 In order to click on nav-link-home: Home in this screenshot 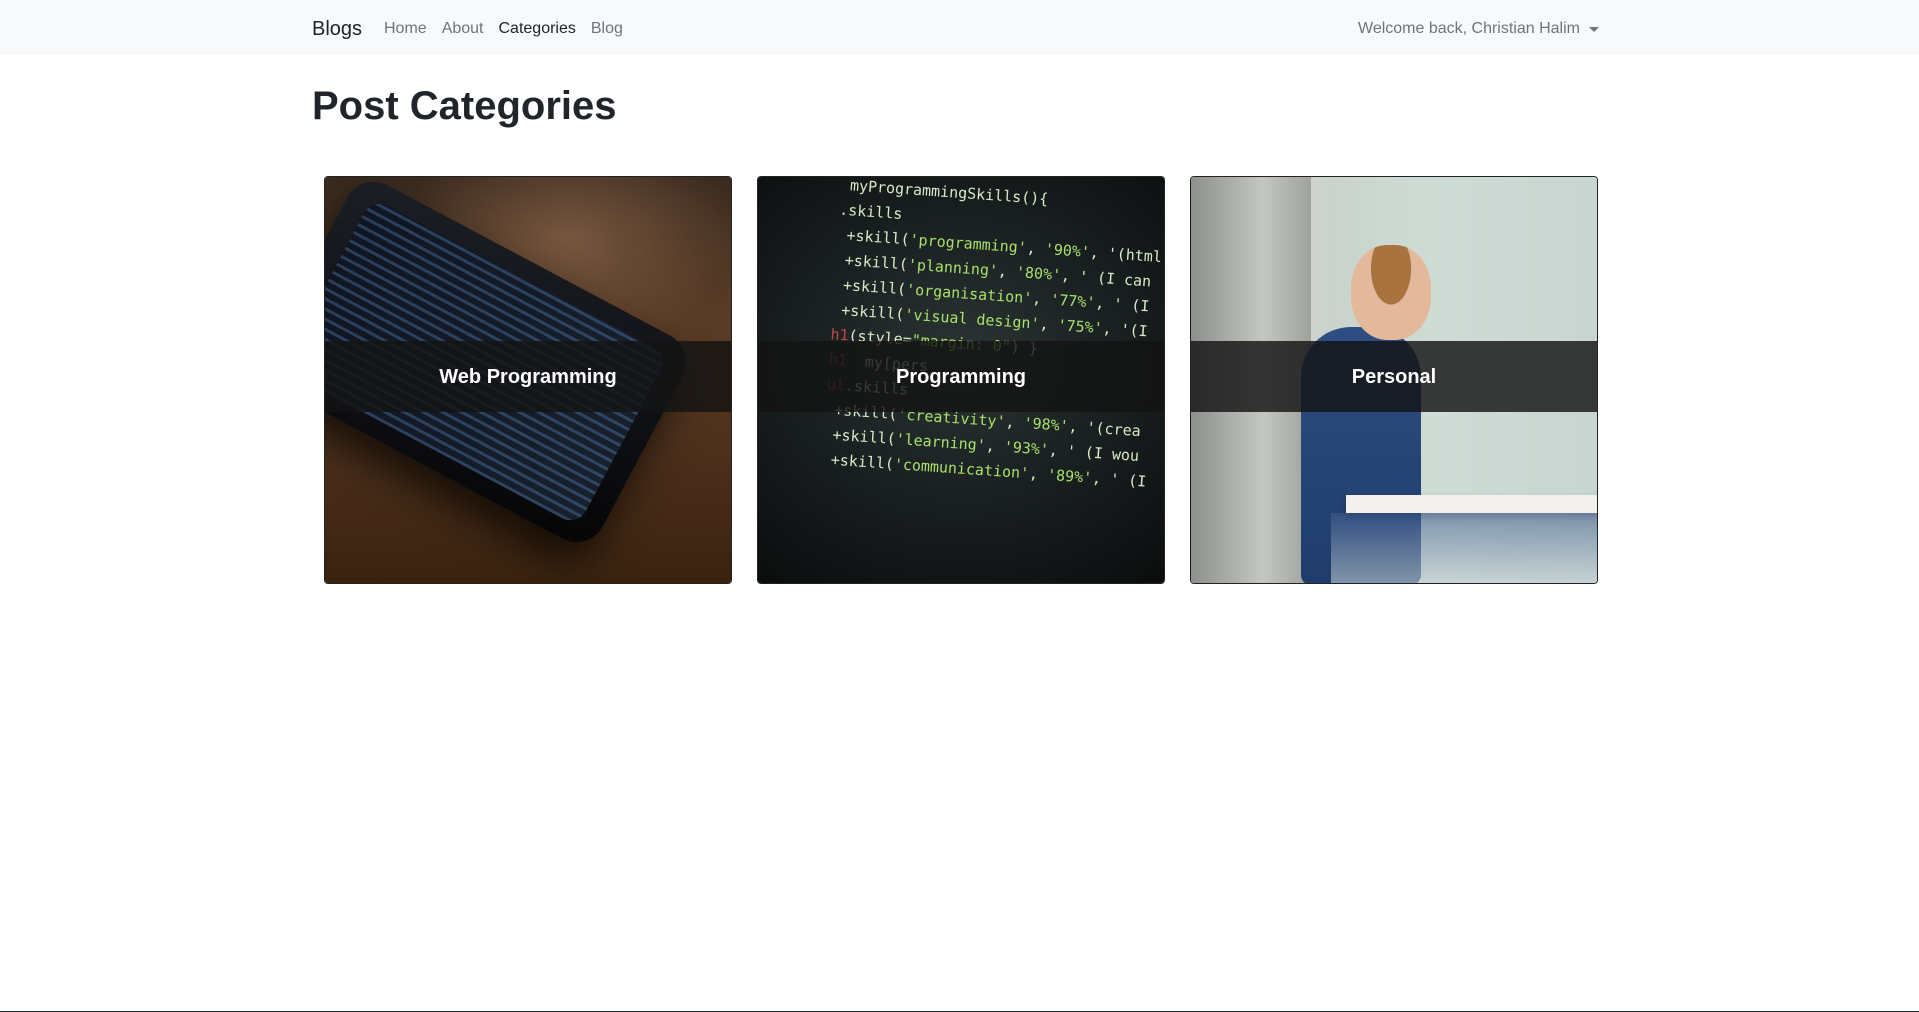, I will do `click(405, 29)`.